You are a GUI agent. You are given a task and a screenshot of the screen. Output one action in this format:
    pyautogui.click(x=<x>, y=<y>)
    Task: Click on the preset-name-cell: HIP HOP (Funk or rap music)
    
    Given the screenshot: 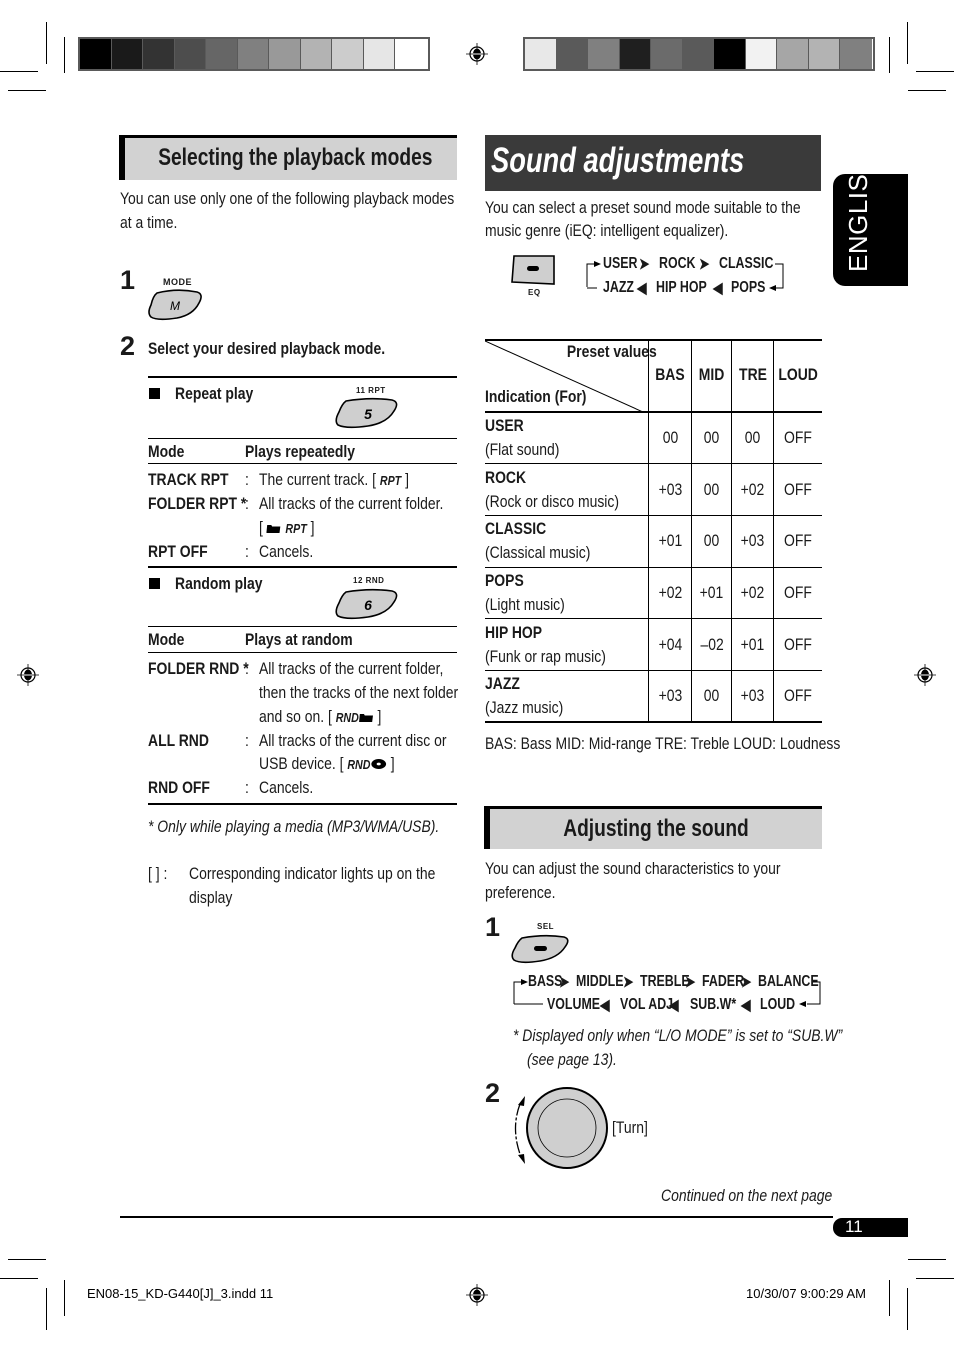 What is the action you would take?
    pyautogui.click(x=567, y=645)
    